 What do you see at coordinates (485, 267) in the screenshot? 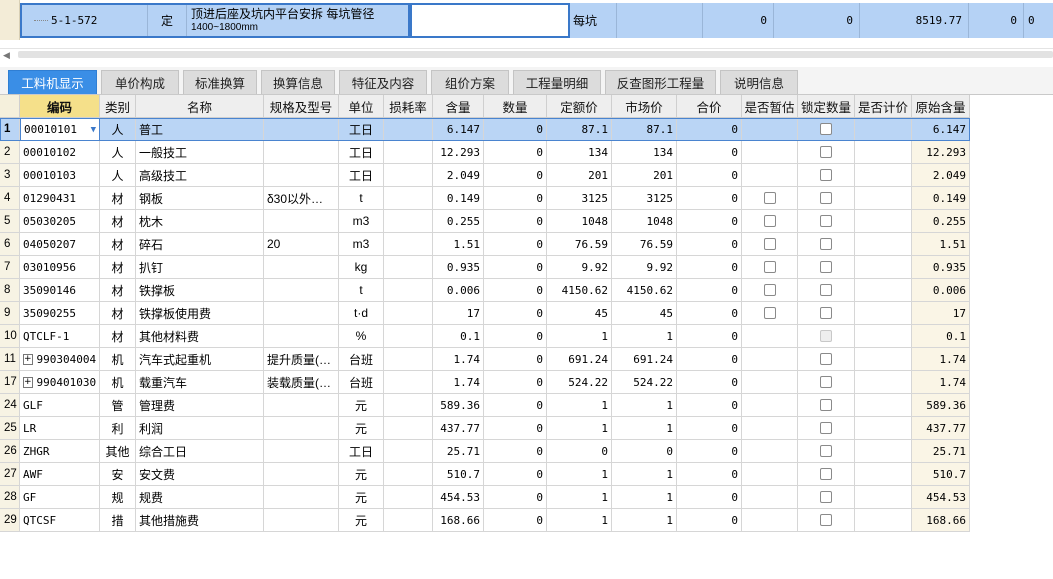
I see `table-row: 7 03010956 材扒钉 kg 0.935 0 9.92 9.92 0 0.935` at bounding box center [485, 267].